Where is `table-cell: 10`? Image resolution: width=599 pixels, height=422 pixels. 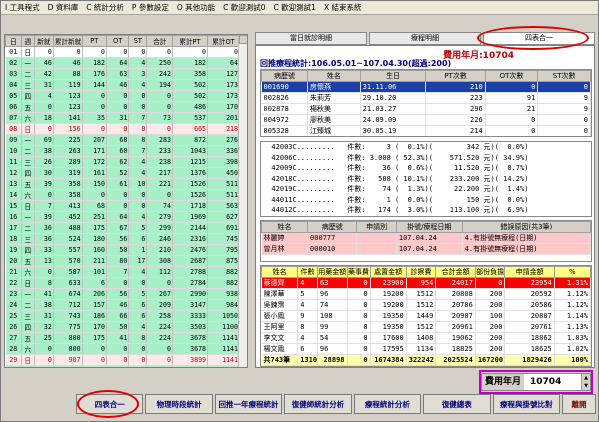
table-cell: 10 is located at coordinates (138, 184).